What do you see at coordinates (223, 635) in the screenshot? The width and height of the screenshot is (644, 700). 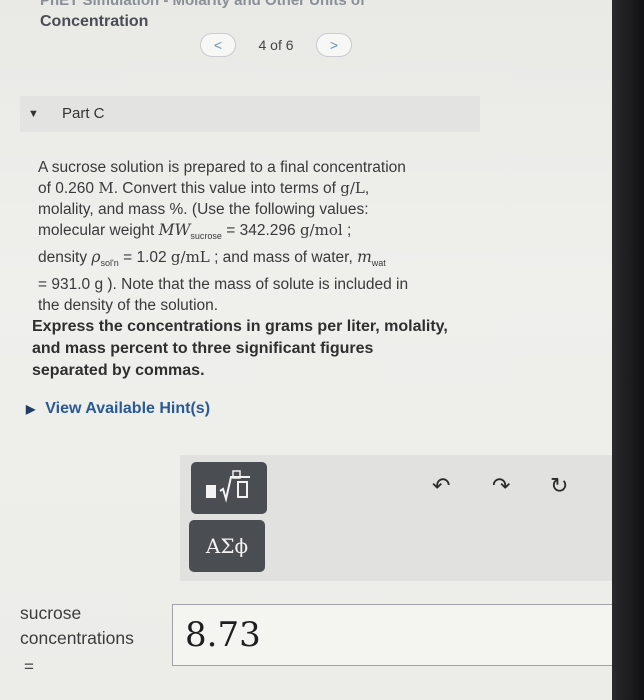 I see `answer-value: 8.73` at bounding box center [223, 635].